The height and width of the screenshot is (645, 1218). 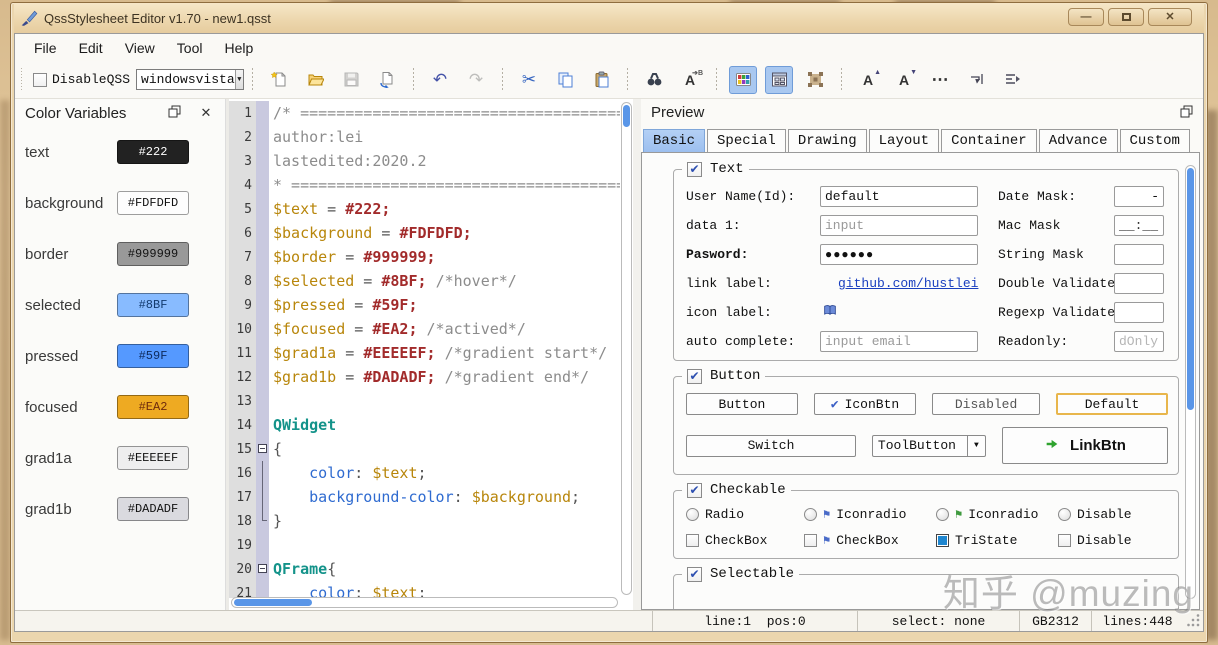 I want to click on button-group-checkbox: ✔, so click(x=694, y=376).